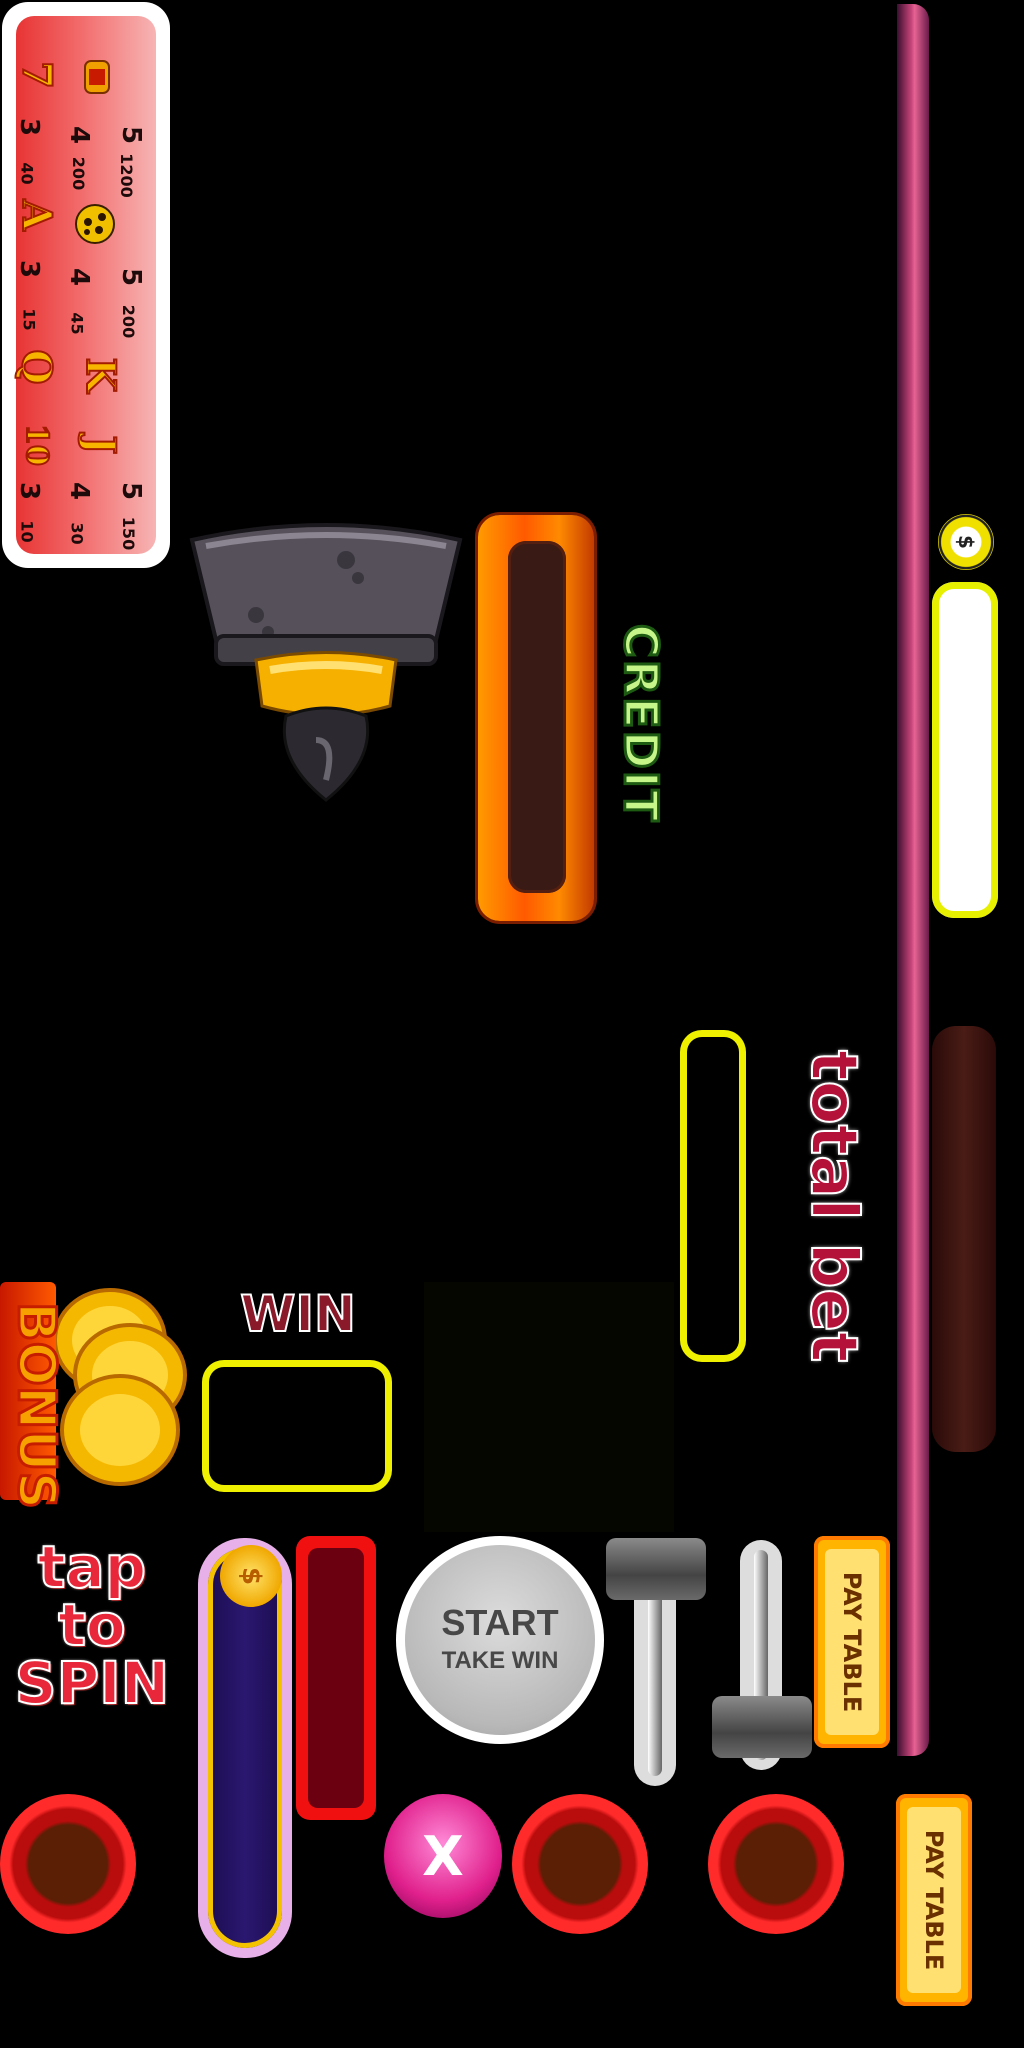  What do you see at coordinates (245, 1748) in the screenshot?
I see `coin-slider-inner` at bounding box center [245, 1748].